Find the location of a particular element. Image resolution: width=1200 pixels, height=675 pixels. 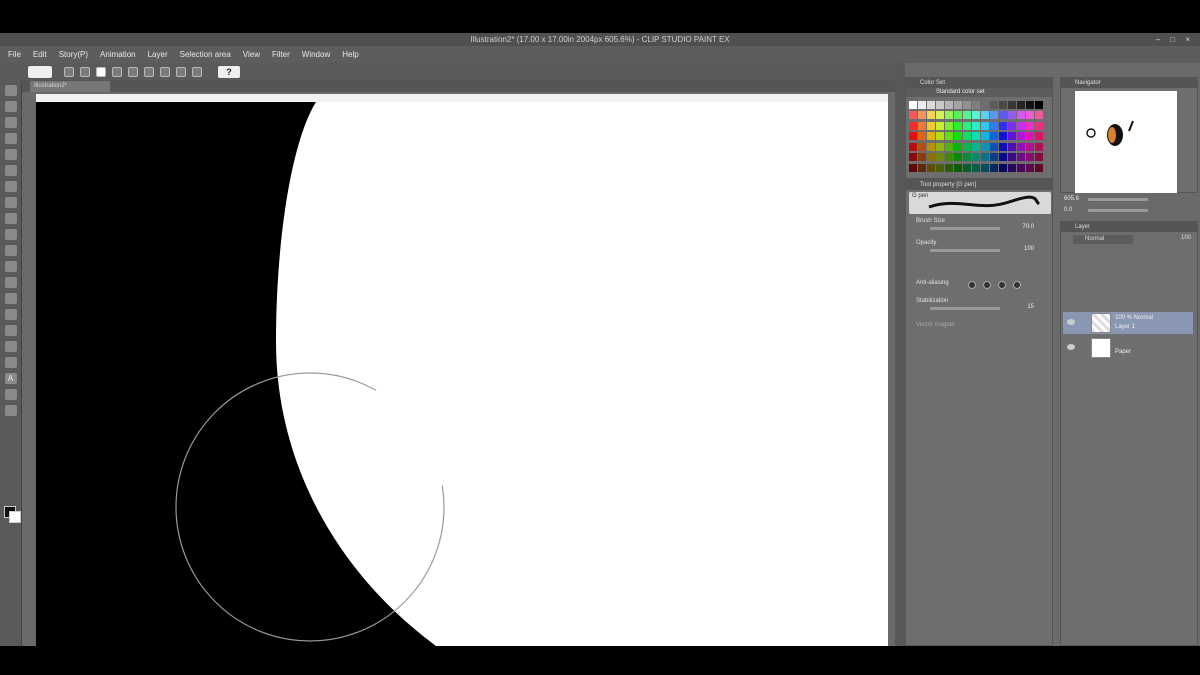

settings-icon is located at coordinates (197, 71).